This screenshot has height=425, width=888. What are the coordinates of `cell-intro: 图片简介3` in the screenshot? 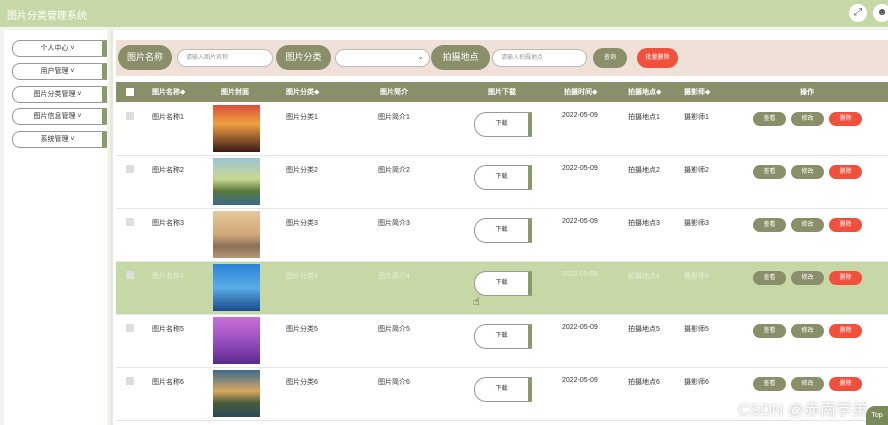 It's located at (394, 223).